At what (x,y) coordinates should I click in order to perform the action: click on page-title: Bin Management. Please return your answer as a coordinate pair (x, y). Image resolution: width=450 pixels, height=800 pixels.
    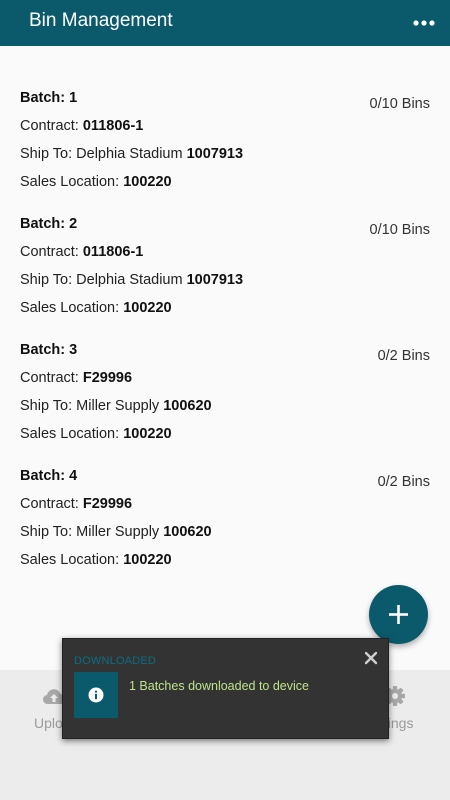
    Looking at the image, I should click on (101, 20).